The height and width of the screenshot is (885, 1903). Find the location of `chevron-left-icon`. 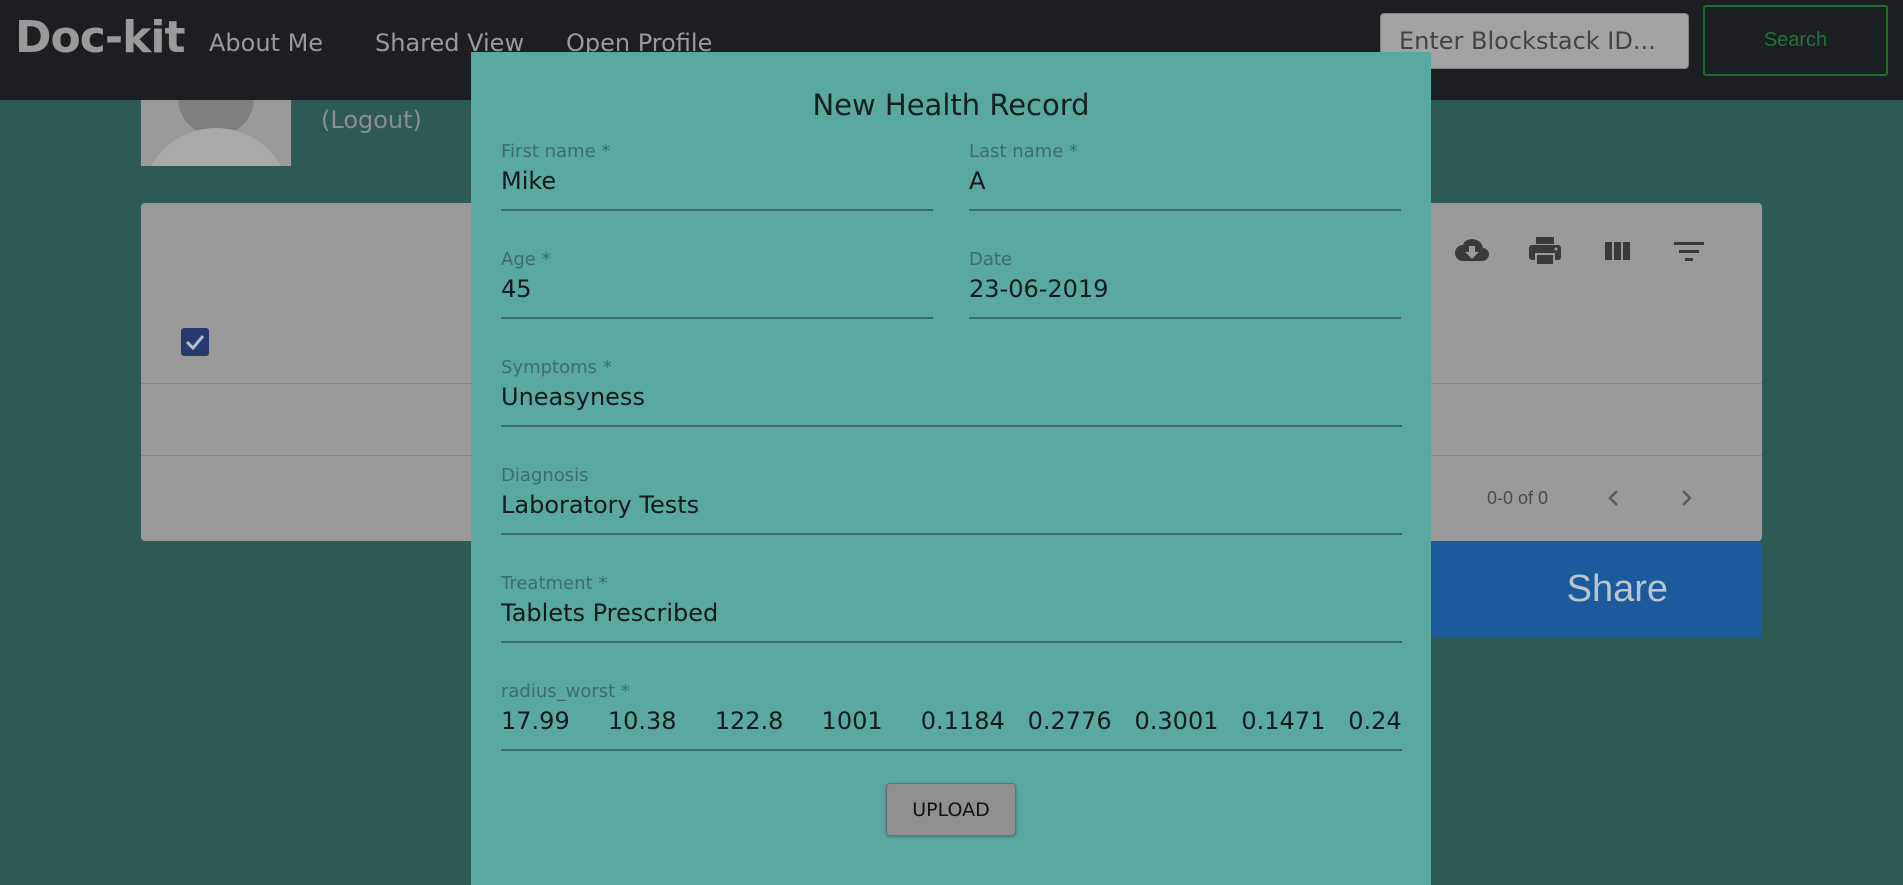

chevron-left-icon is located at coordinates (1614, 498).